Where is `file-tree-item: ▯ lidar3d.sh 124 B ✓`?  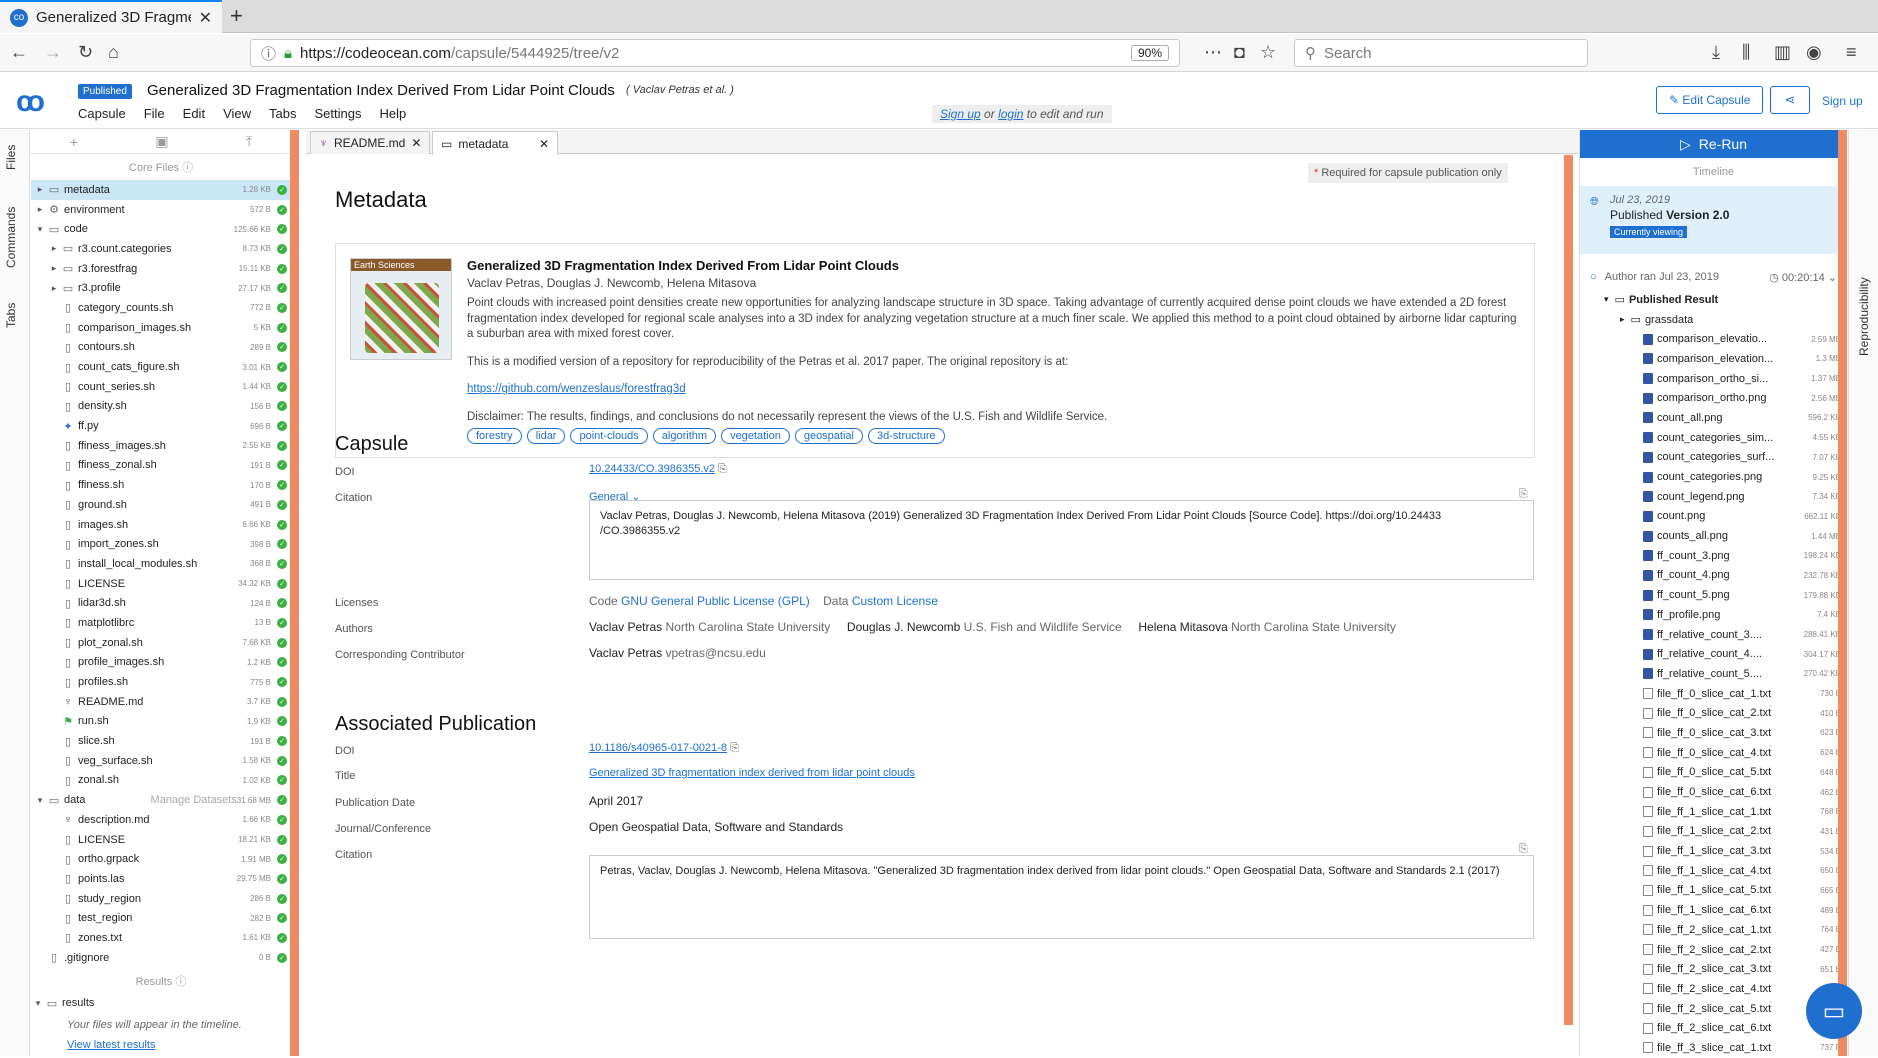
file-tree-item: ▯ lidar3d.sh 124 B ✓ is located at coordinates (161, 603).